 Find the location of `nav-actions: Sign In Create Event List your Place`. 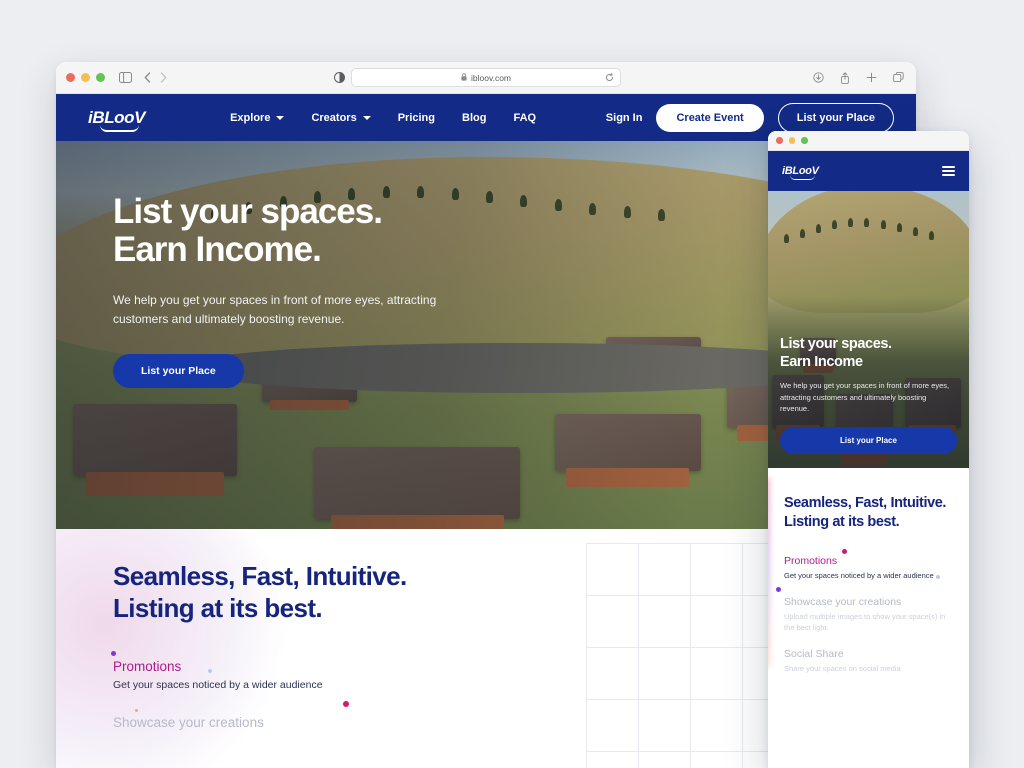

nav-actions: Sign In Create Event List your Place is located at coordinates (750, 117).